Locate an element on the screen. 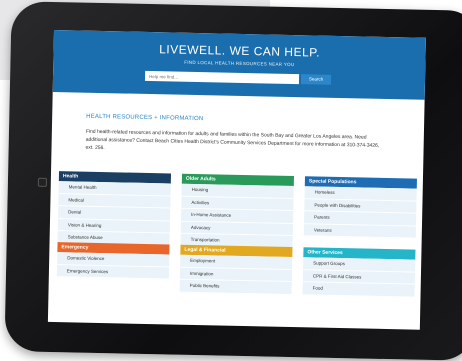 The height and width of the screenshot is (361, 462). list-item: Veterans is located at coordinates (359, 231).